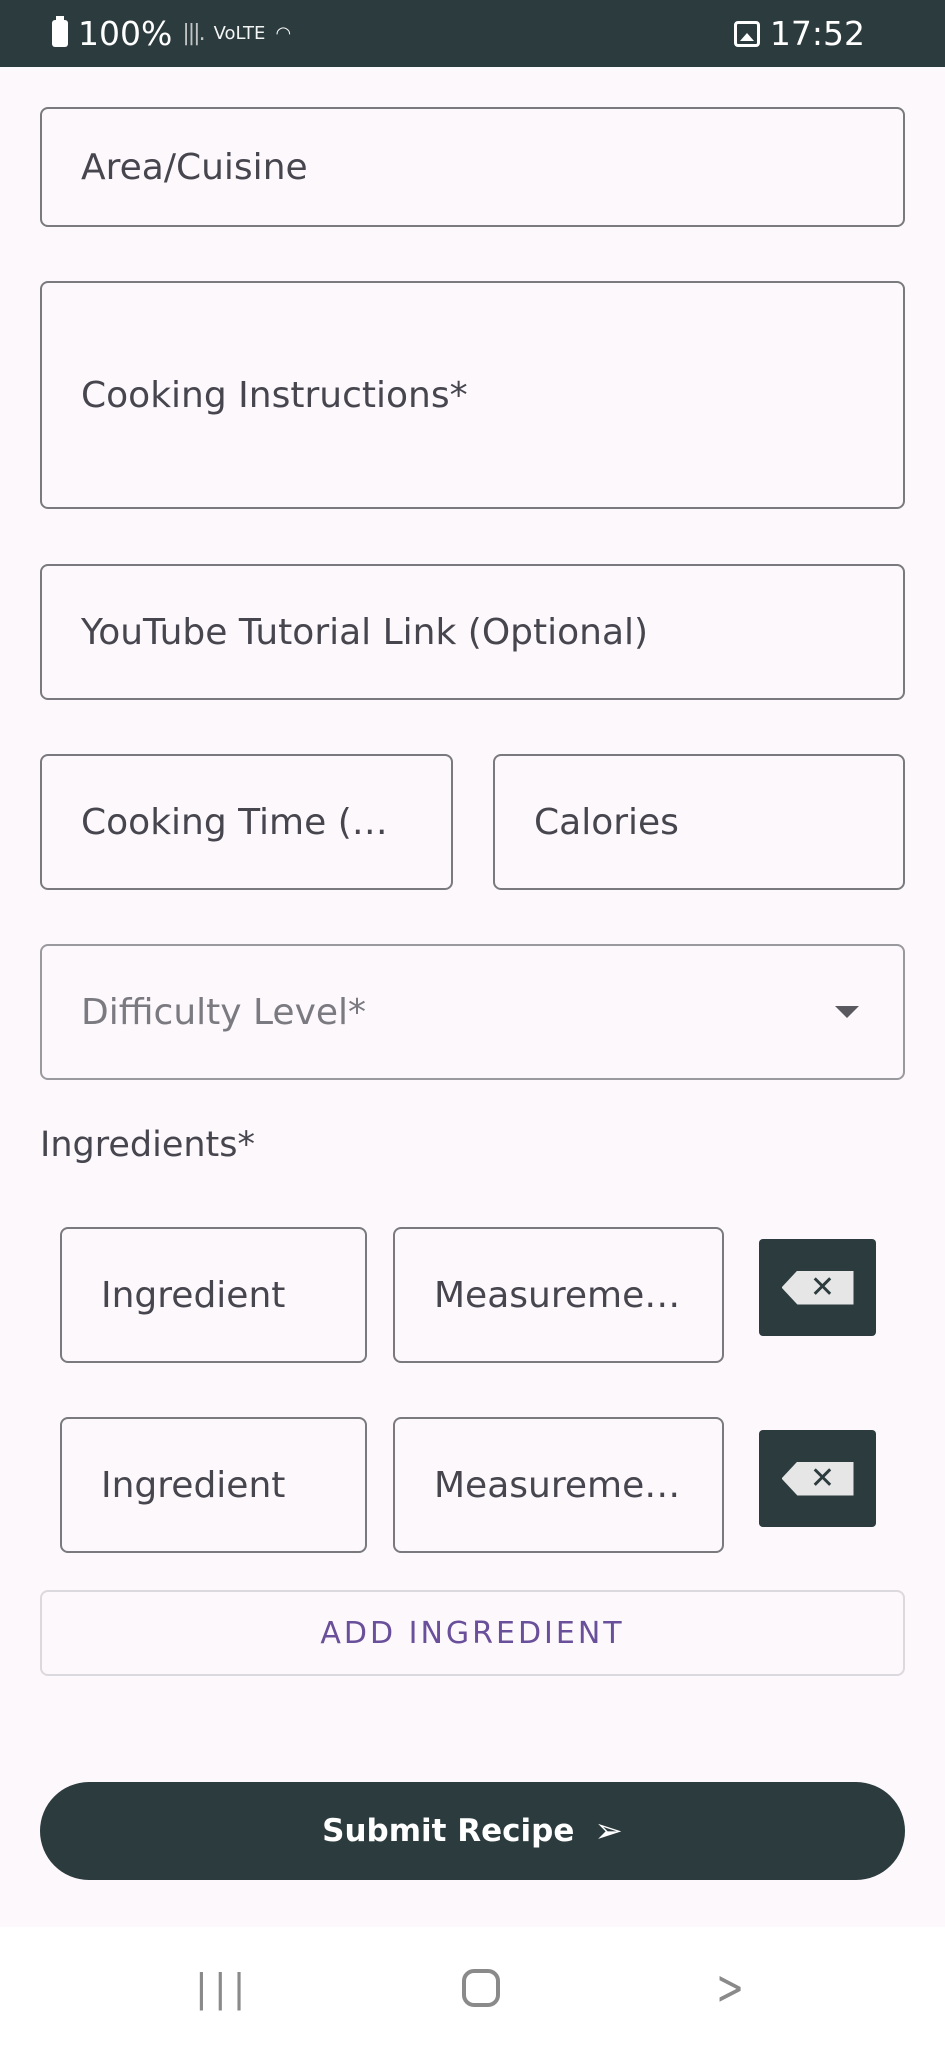 The width and height of the screenshot is (945, 2048). What do you see at coordinates (239, 33) in the screenshot?
I see `volte-icon: VoLTE` at bounding box center [239, 33].